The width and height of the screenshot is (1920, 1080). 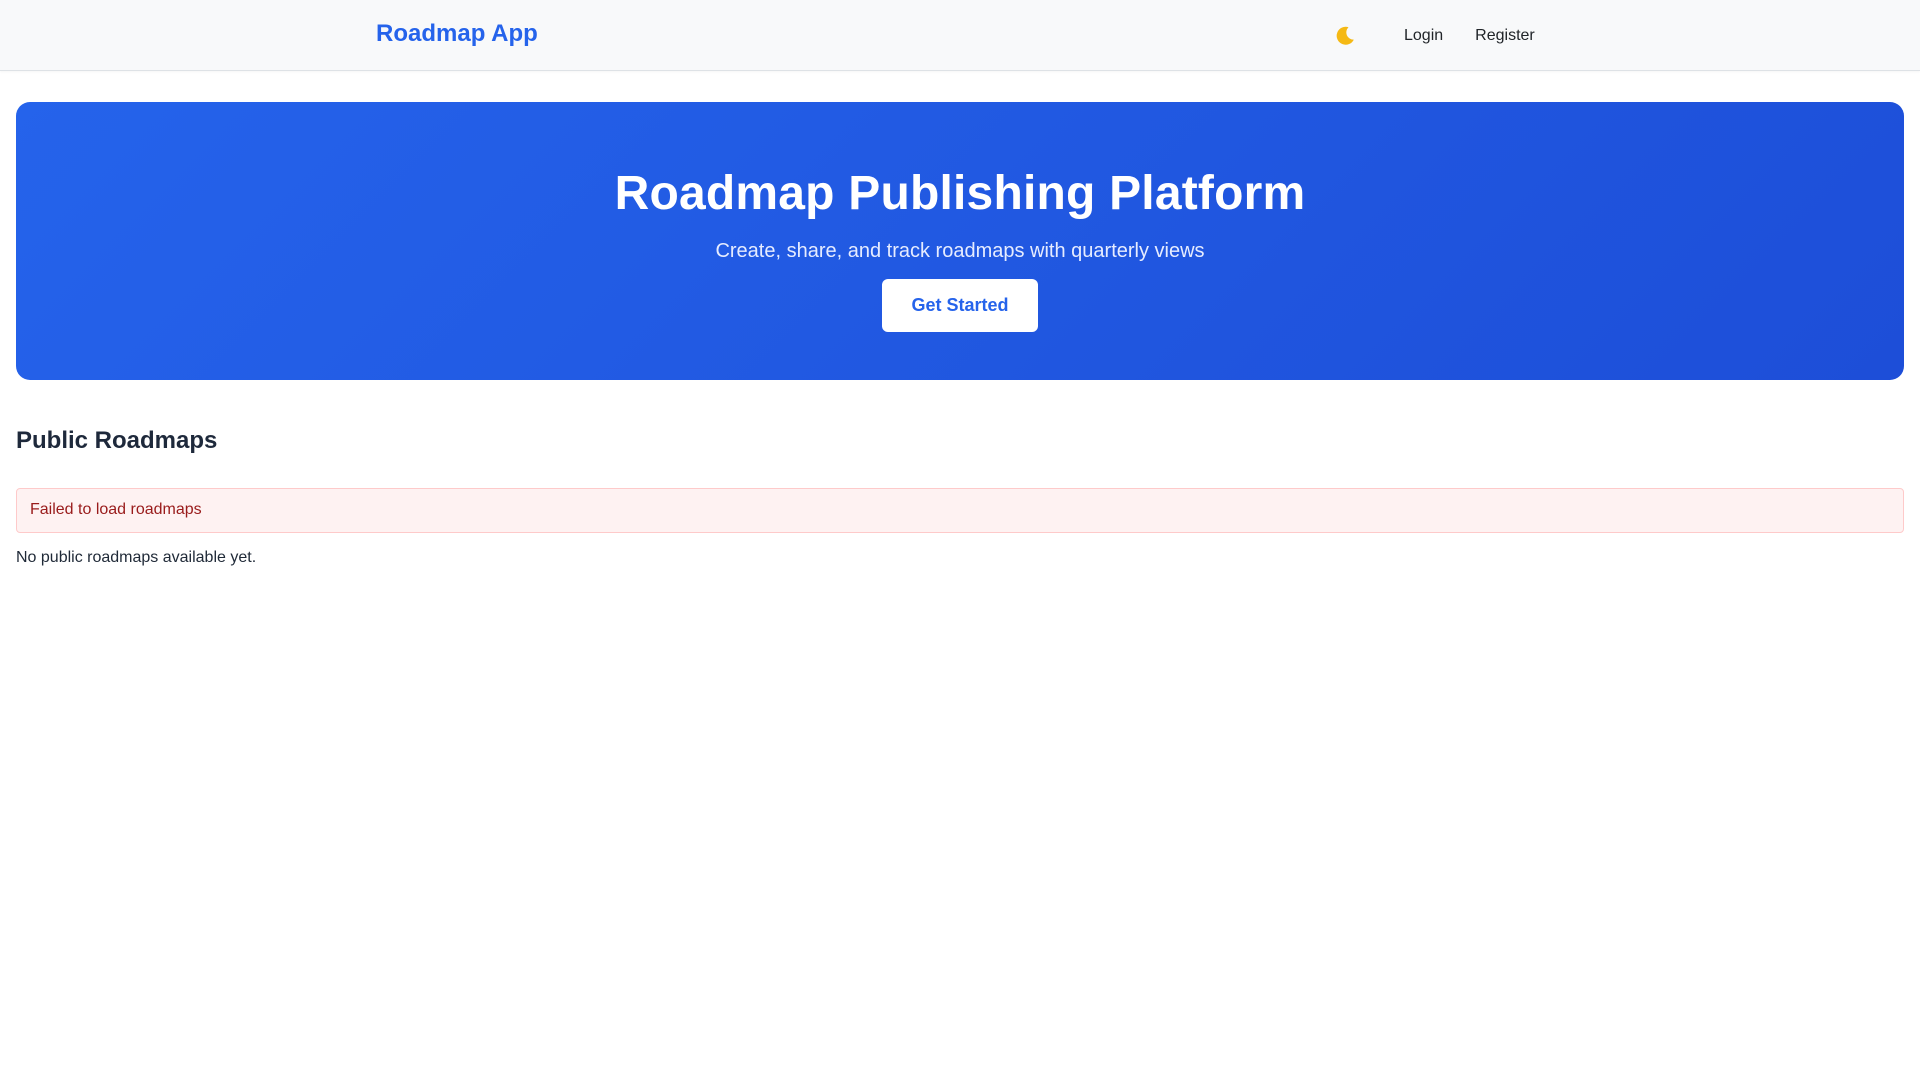 I want to click on moon-icon, so click(x=1345, y=35).